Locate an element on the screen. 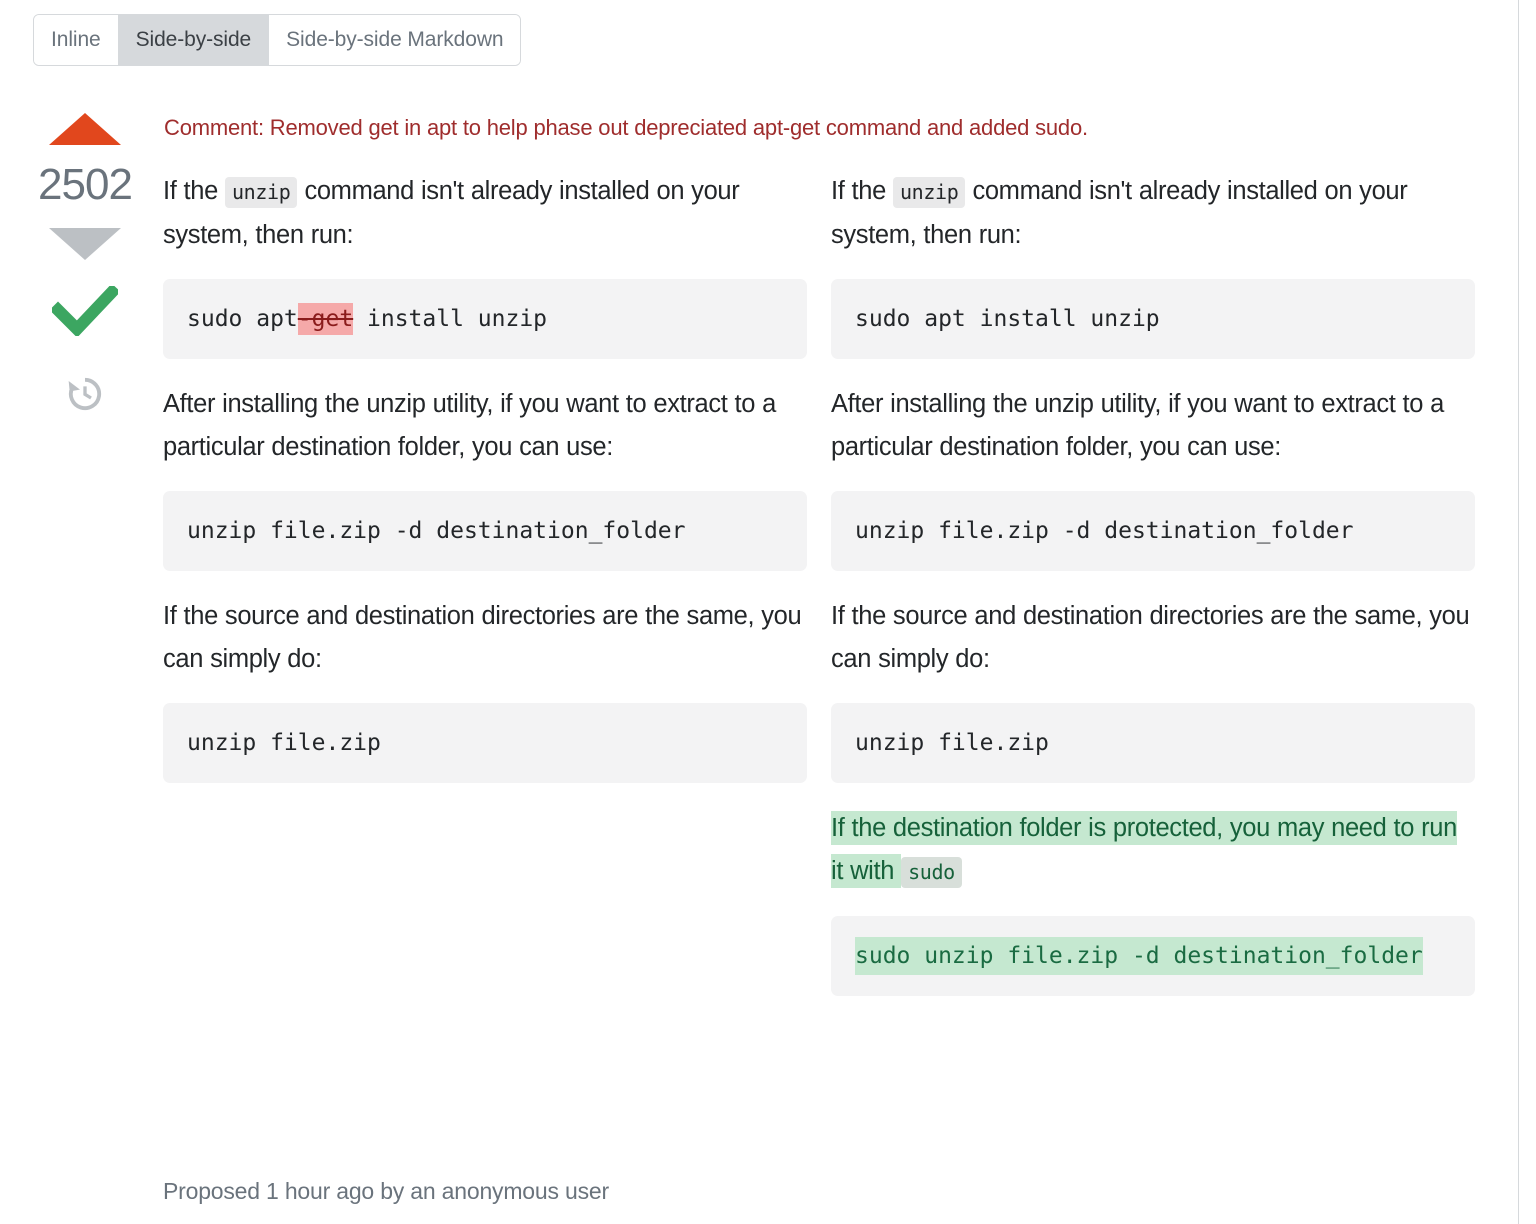 This screenshot has height=1224, width=1536. tab-side-by-side-markdown-label: Side-by-side Markdown is located at coordinates (395, 39).